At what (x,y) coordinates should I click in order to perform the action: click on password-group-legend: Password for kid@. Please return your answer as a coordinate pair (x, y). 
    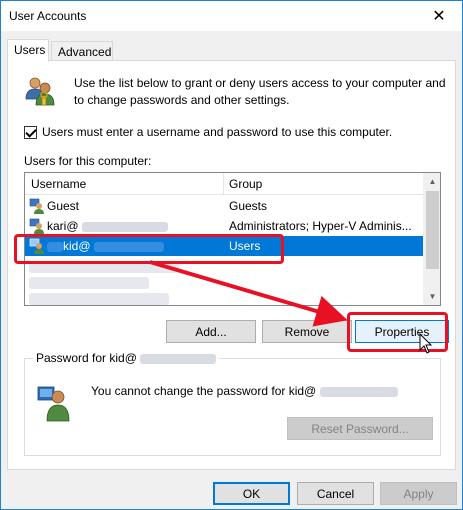
    Looking at the image, I should click on (126, 358).